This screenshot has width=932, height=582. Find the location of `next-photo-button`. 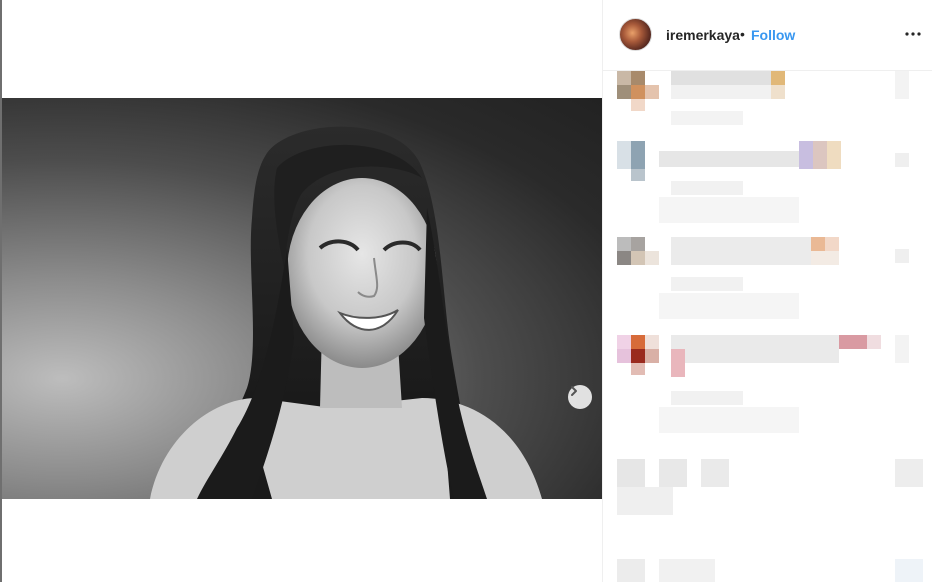

next-photo-button is located at coordinates (580, 397).